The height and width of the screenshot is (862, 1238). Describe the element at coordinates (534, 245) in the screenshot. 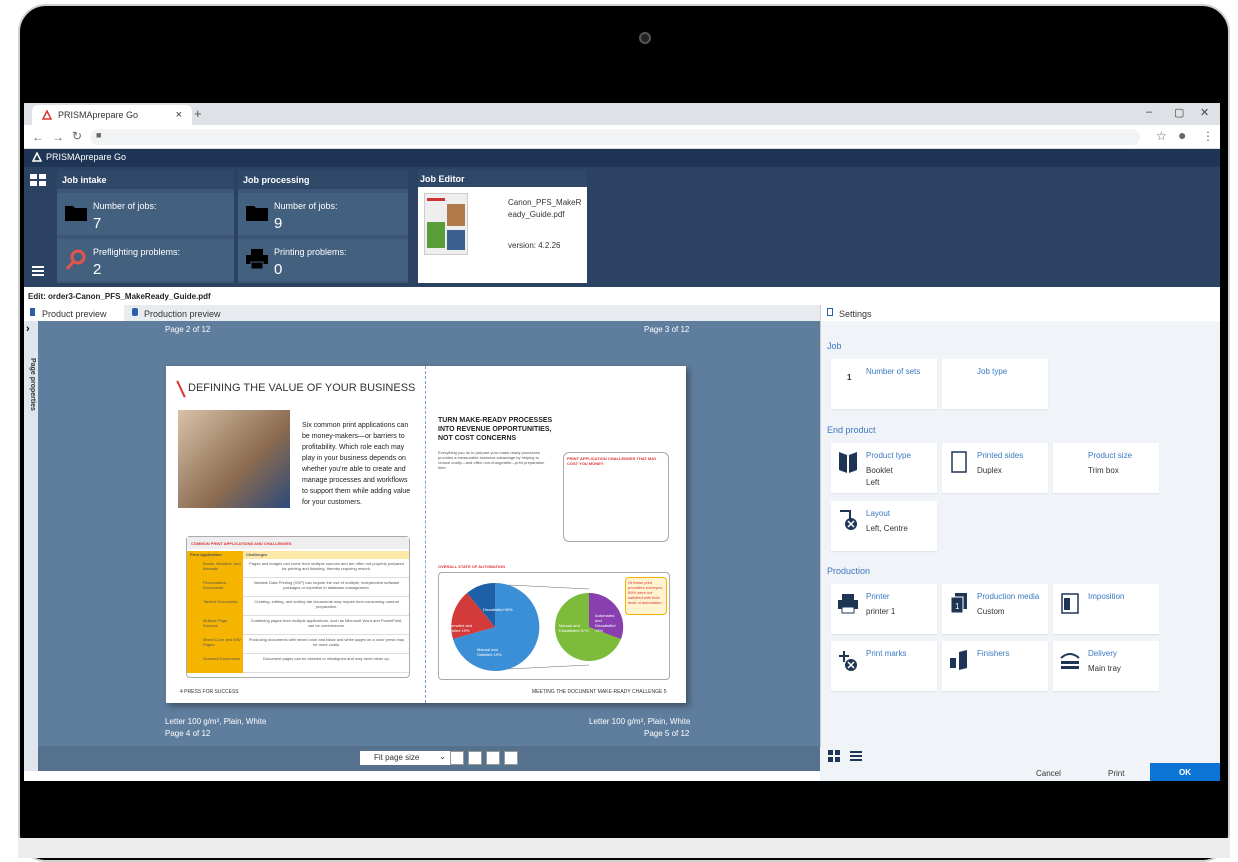

I see `job-editor-version: version: 4.2.26` at that location.